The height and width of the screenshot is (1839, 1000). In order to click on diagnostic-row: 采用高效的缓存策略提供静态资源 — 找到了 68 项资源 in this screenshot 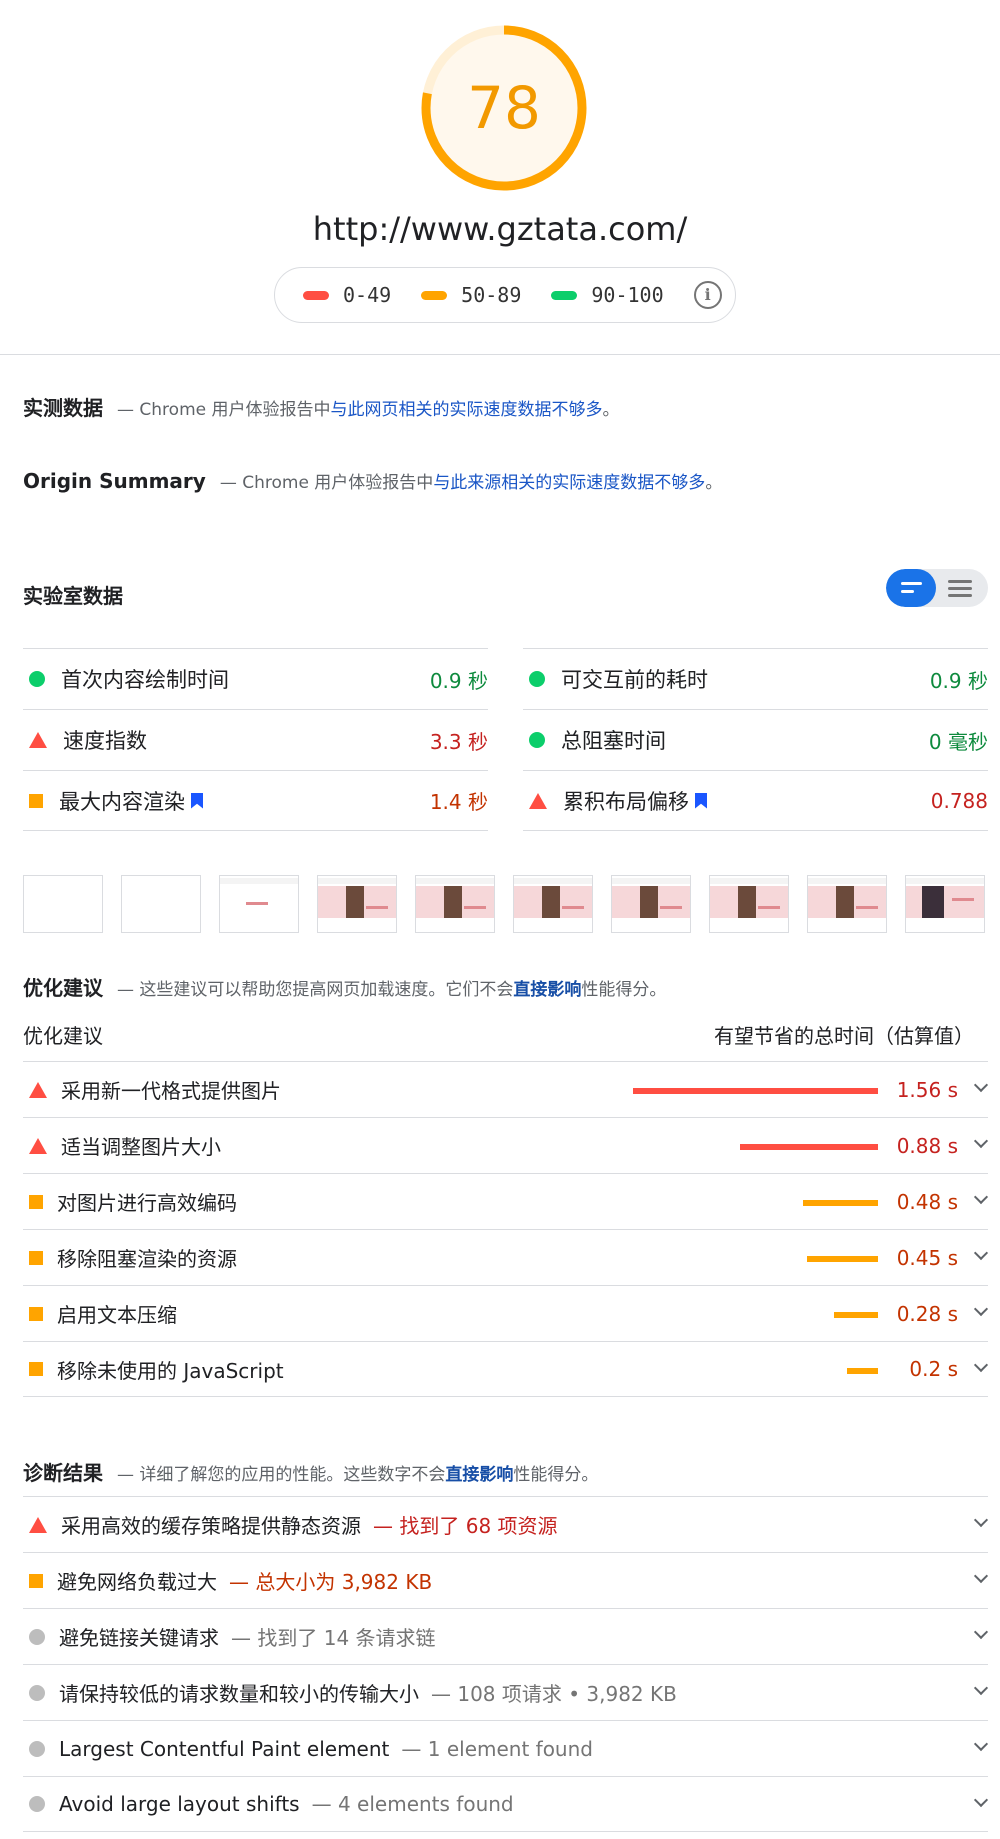, I will do `click(506, 1524)`.